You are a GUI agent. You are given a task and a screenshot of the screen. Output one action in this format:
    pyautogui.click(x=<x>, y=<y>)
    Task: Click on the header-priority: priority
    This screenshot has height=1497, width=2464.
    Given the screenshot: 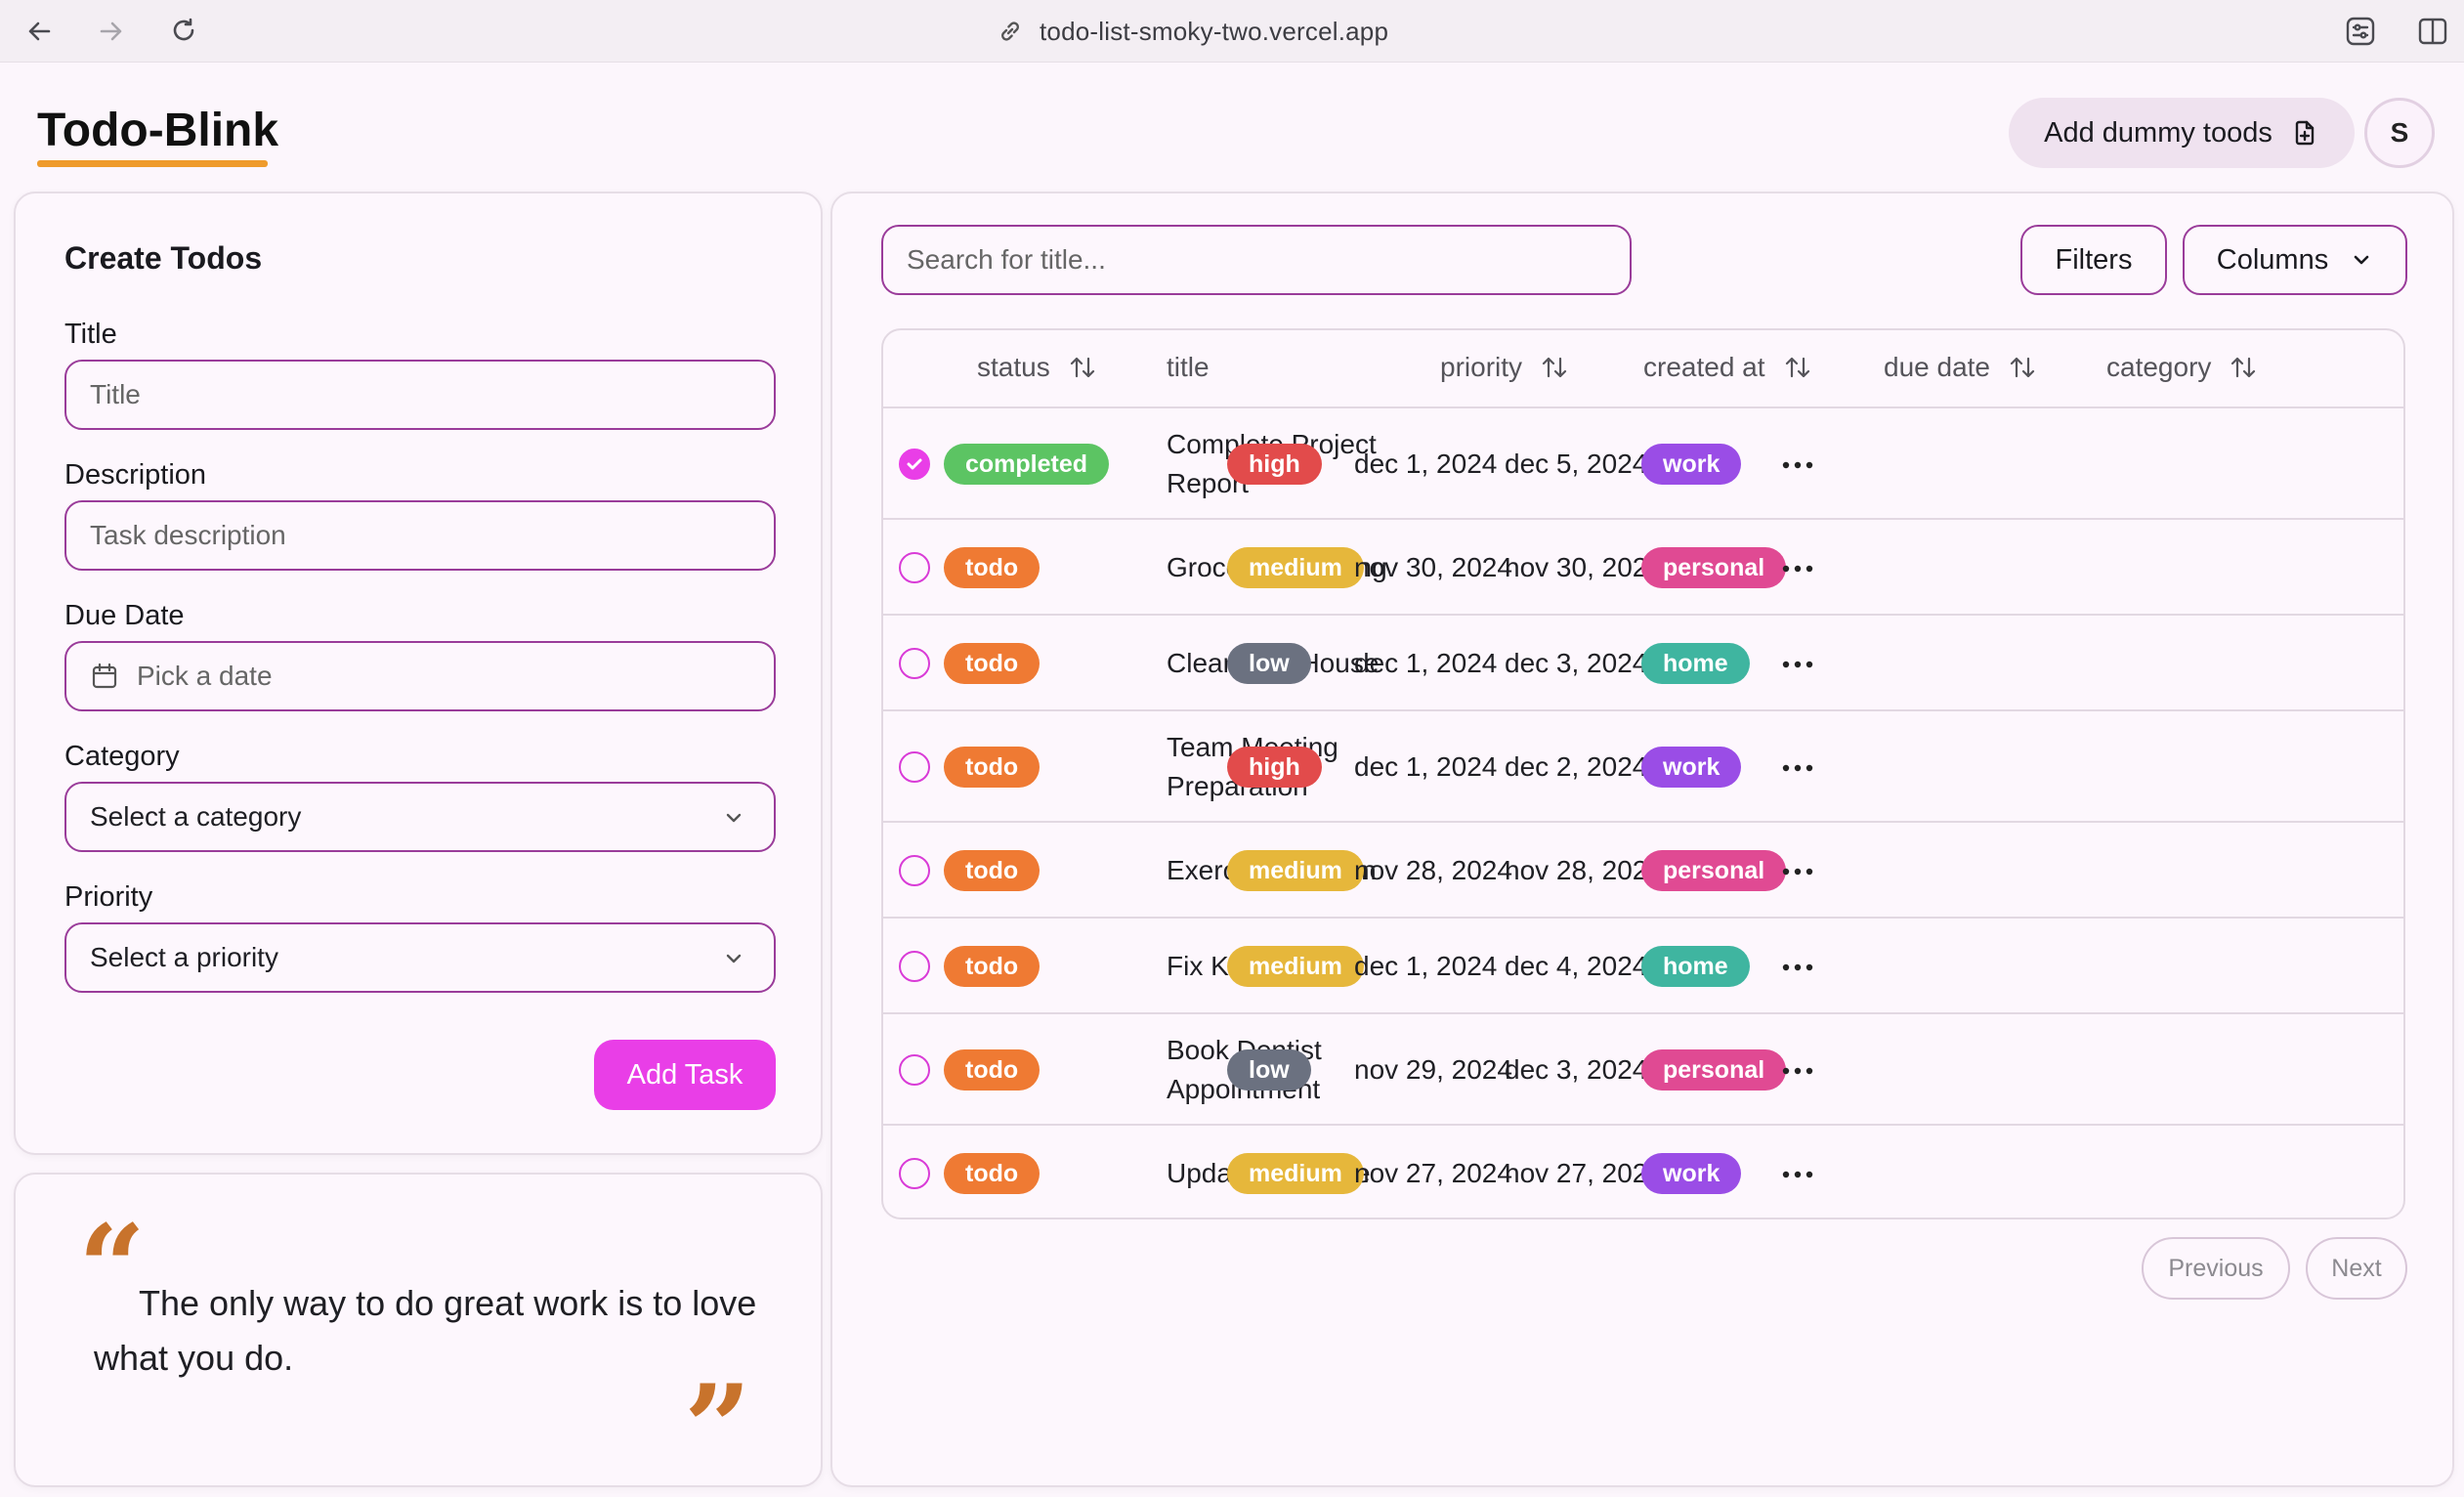 What is the action you would take?
    pyautogui.click(x=1505, y=367)
    